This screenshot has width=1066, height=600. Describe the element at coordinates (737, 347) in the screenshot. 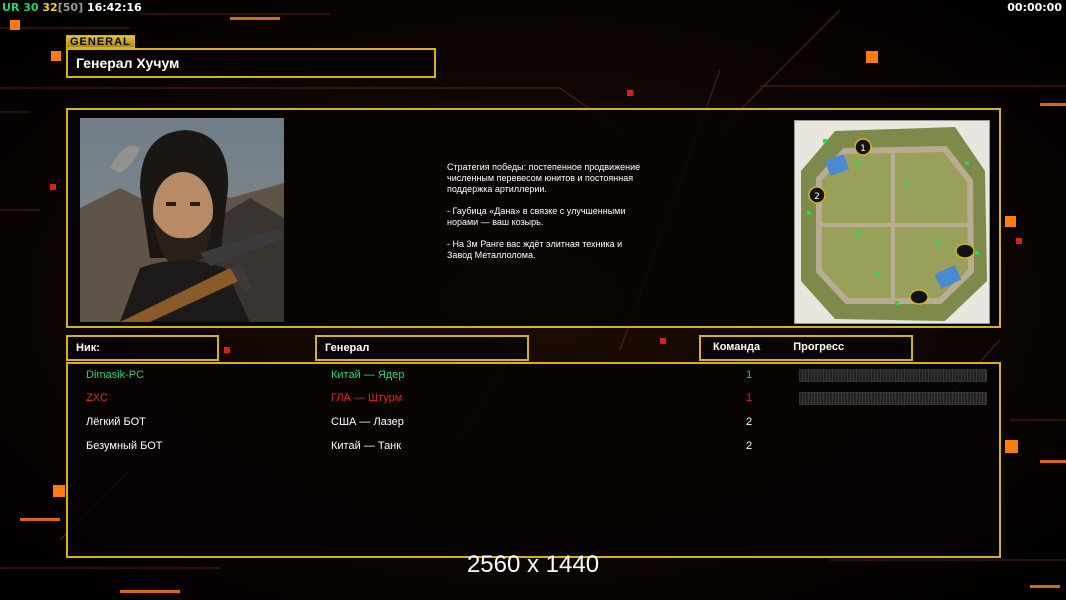

I see `header-team: Команда` at that location.